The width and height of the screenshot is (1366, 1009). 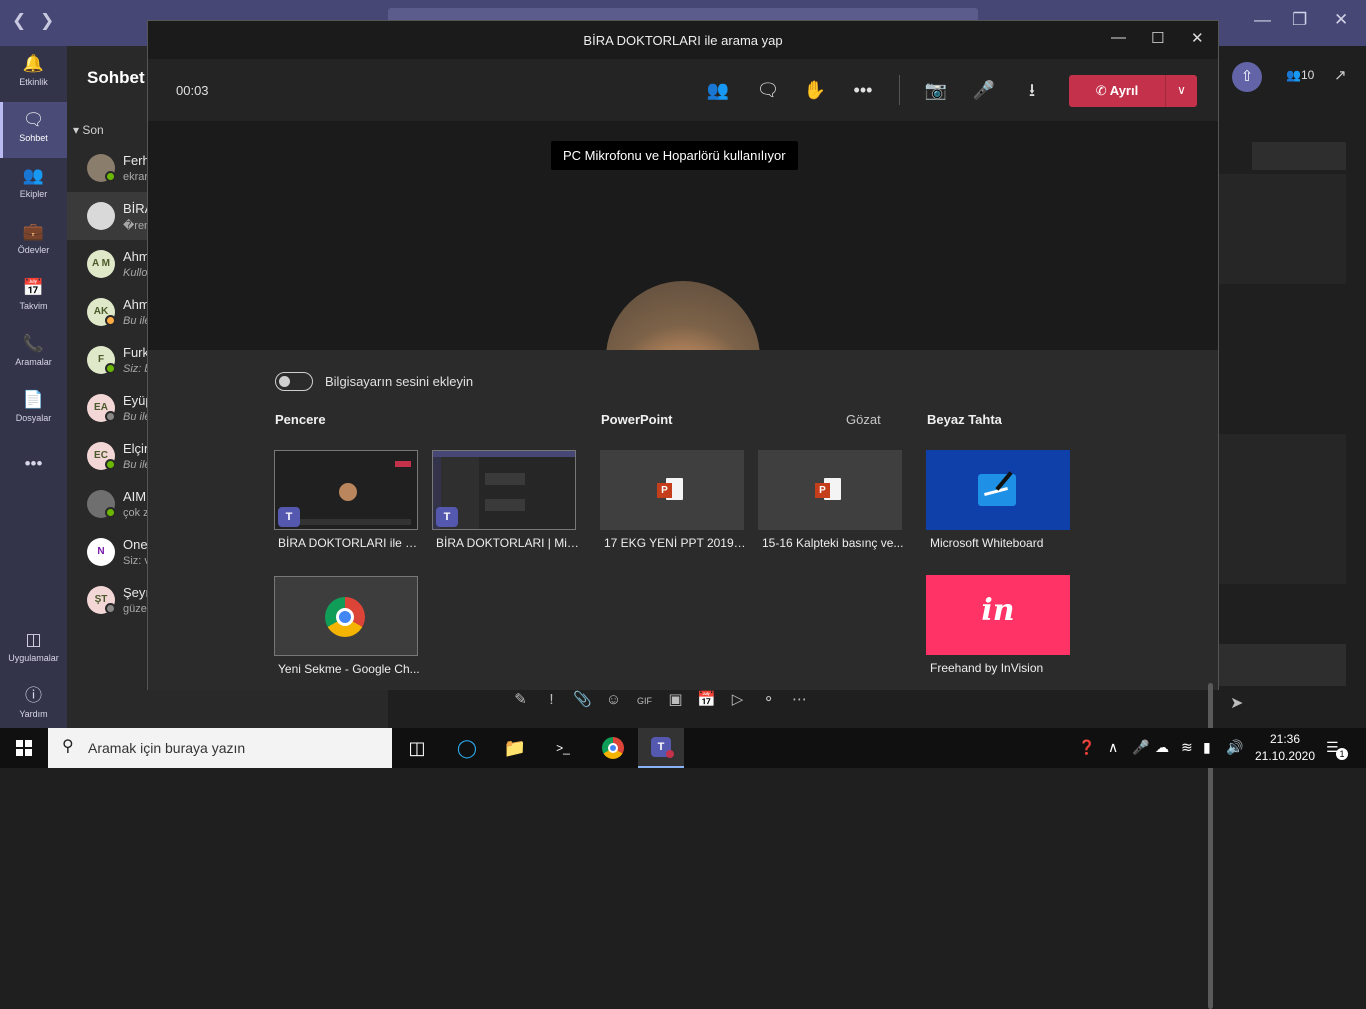 What do you see at coordinates (68, 746) in the screenshot?
I see `search-icon: ⚲` at bounding box center [68, 746].